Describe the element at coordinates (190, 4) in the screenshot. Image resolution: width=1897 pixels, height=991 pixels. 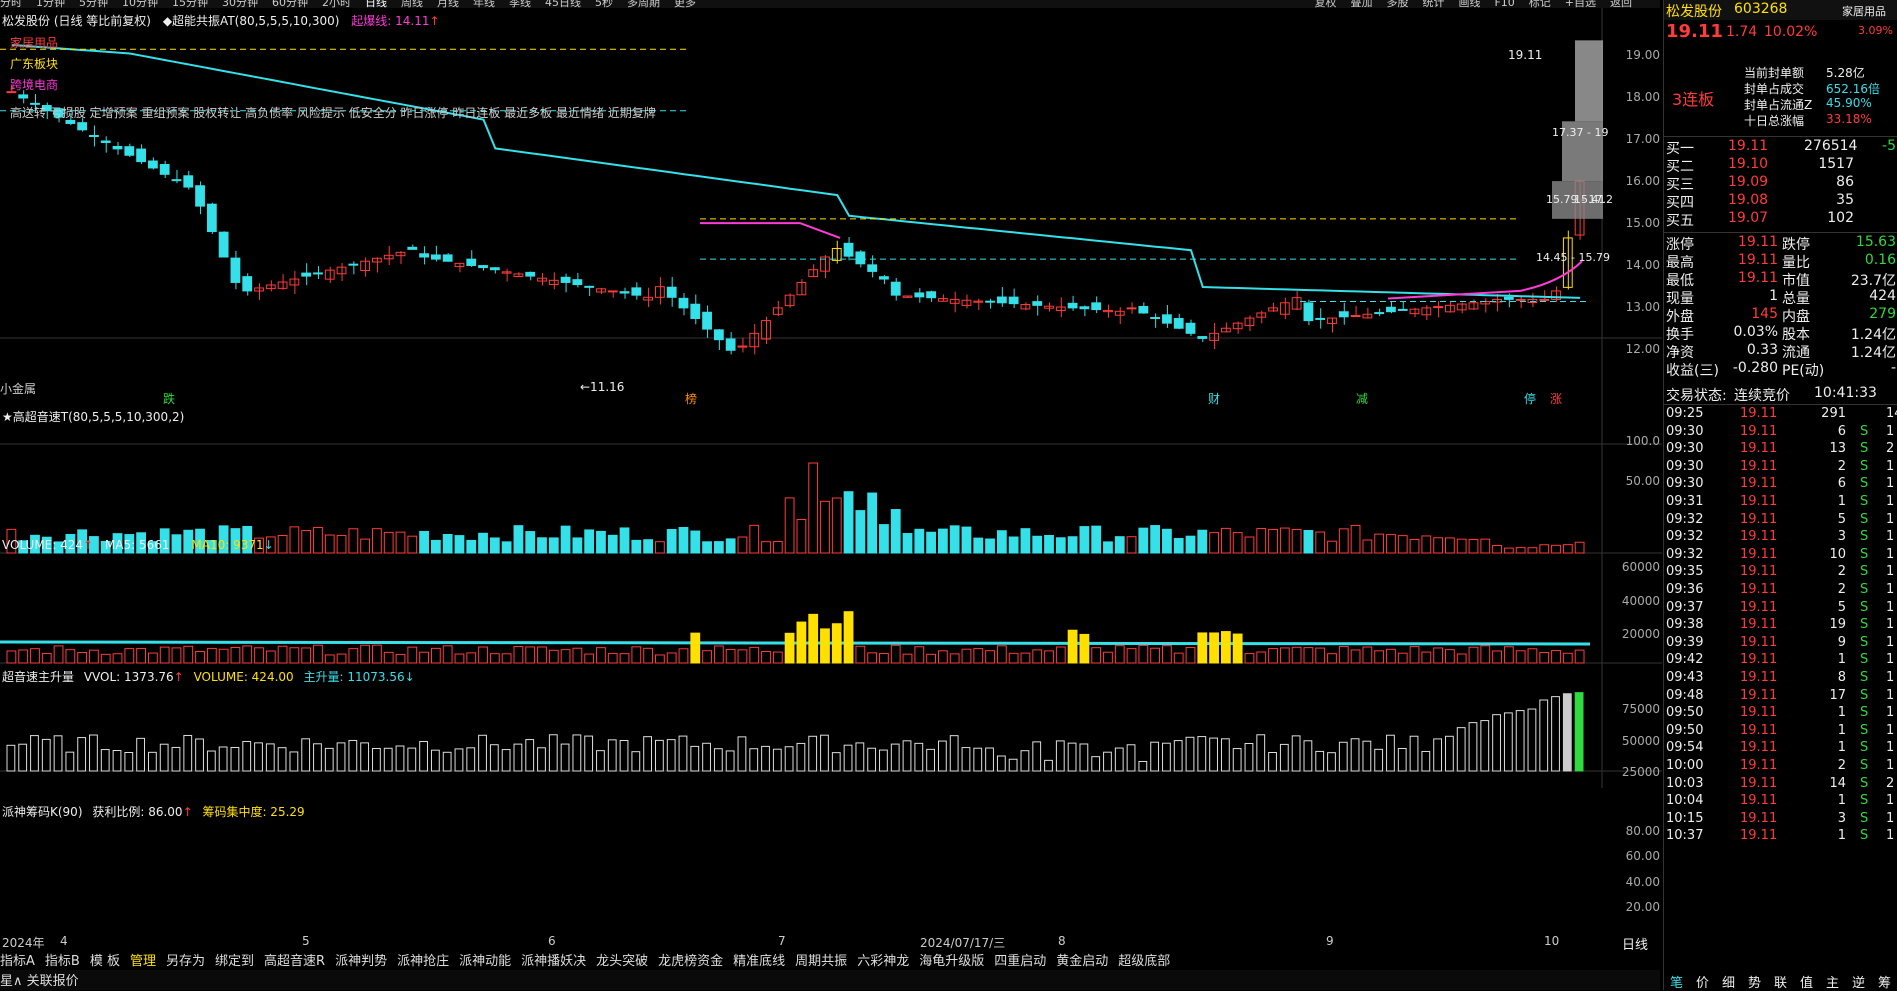
I see `period-tab: 15分钟` at that location.